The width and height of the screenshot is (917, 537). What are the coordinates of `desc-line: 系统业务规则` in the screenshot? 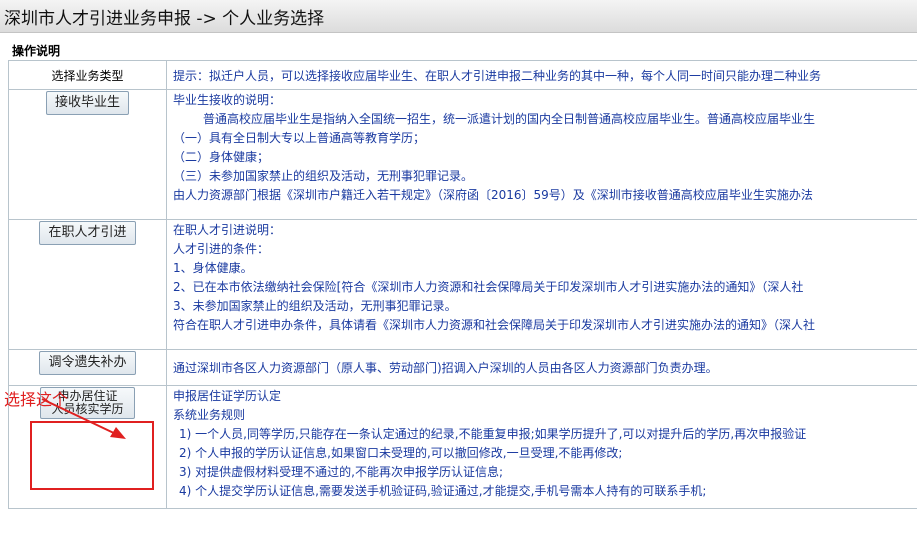 It's located at (209, 415).